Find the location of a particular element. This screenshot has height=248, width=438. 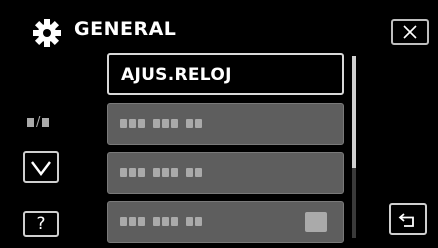

page-title: GENERAL is located at coordinates (125, 29).